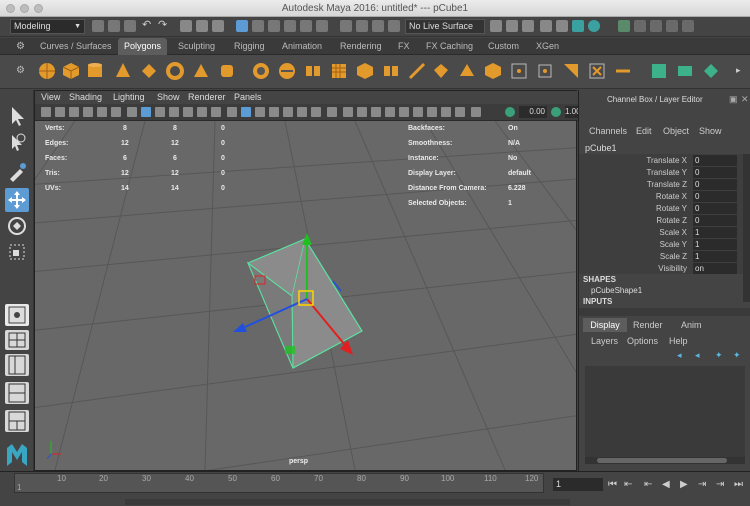 This screenshot has height=506, width=750. What do you see at coordinates (493, 71) in the screenshot?
I see `extrude-icon` at bounding box center [493, 71].